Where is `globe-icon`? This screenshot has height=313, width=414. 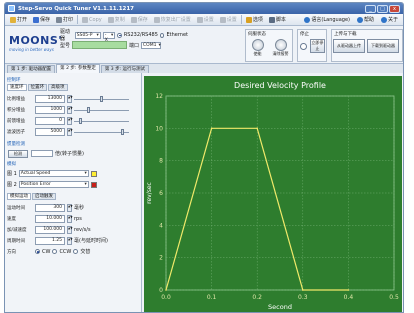 globe-icon is located at coordinates (307, 19).